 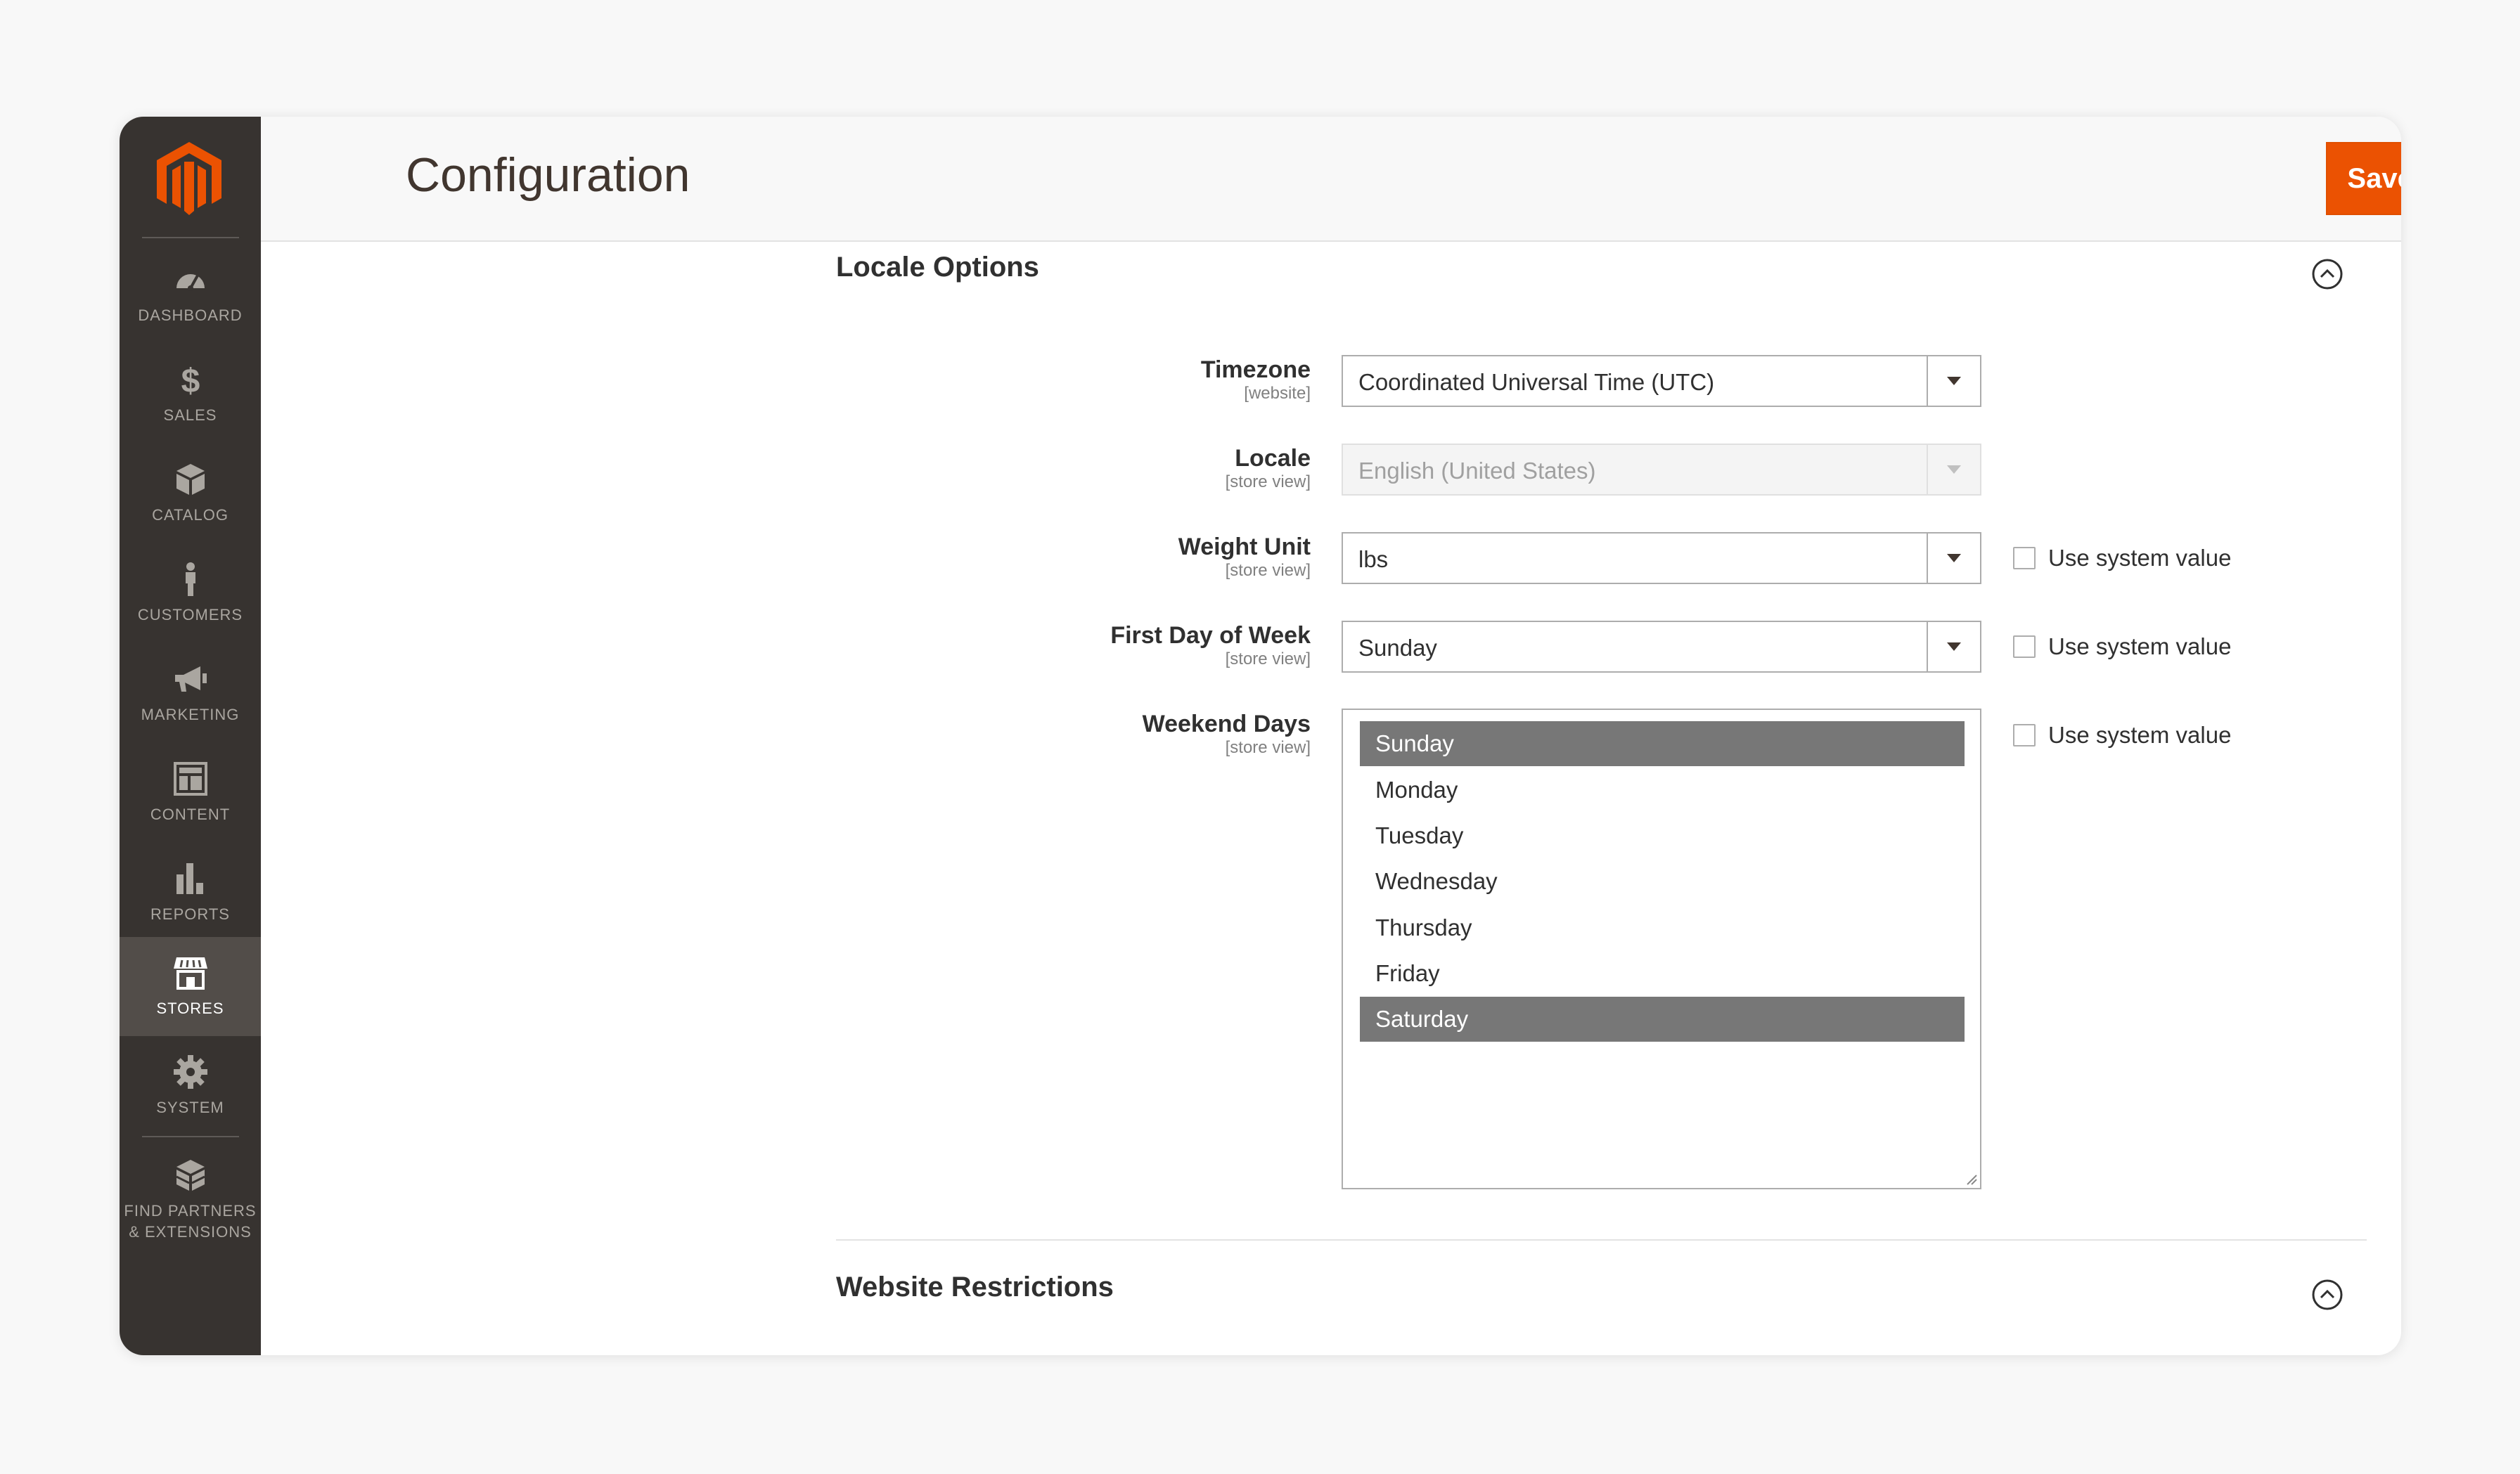 I want to click on option-thursday: Thursday, so click(x=1662, y=927).